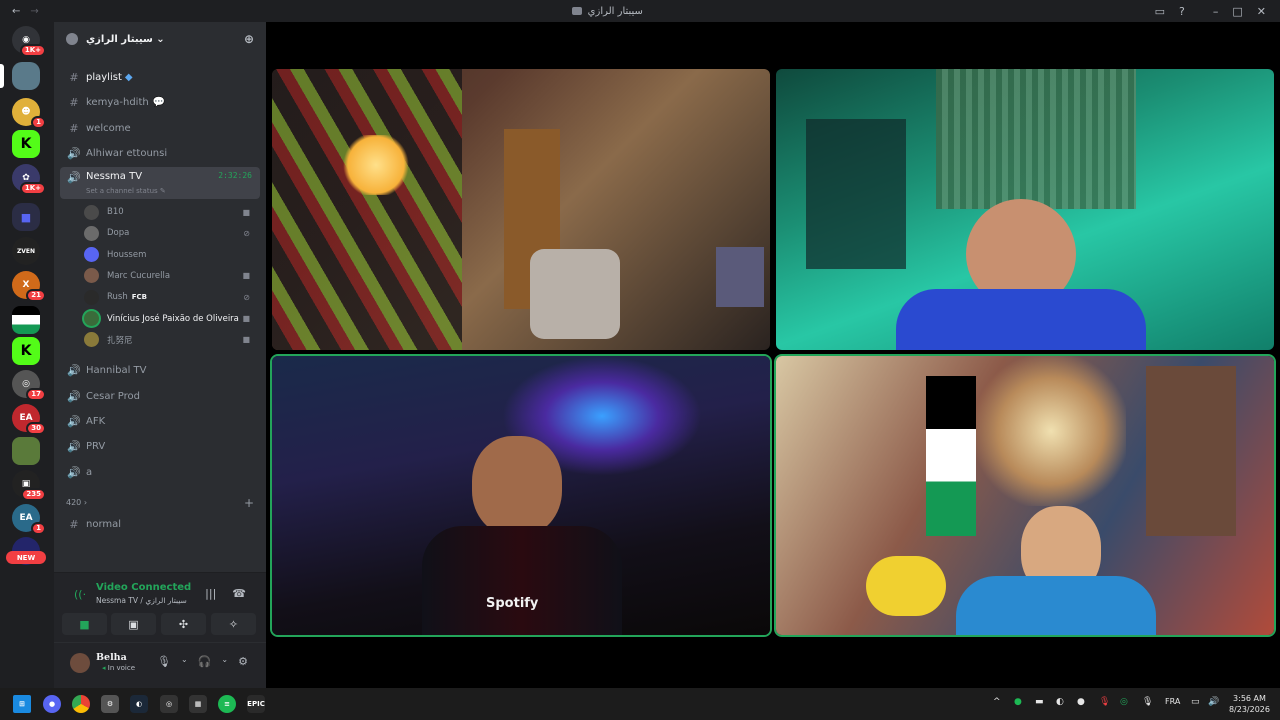  I want to click on server-11: ▣ 235, so click(29, 485).